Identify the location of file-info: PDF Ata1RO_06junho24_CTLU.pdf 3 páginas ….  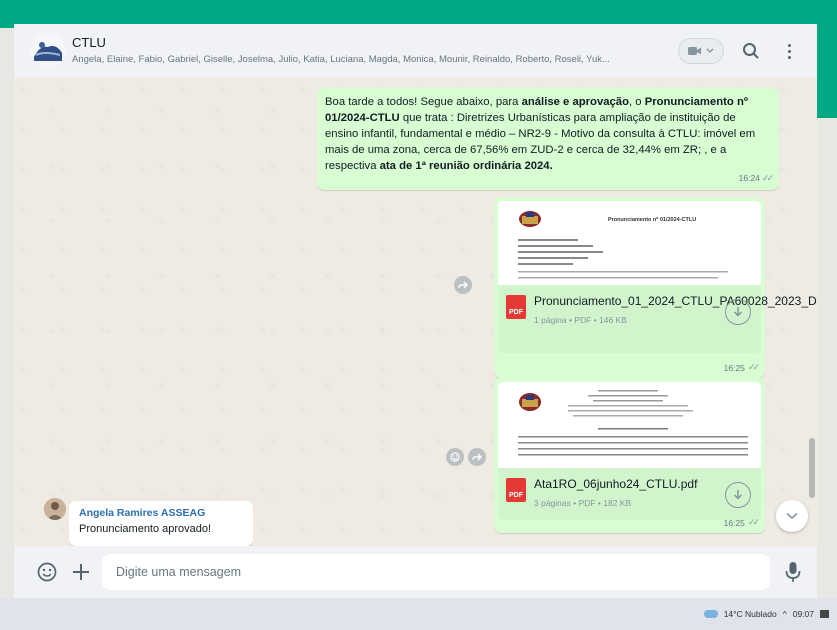
(629, 494).